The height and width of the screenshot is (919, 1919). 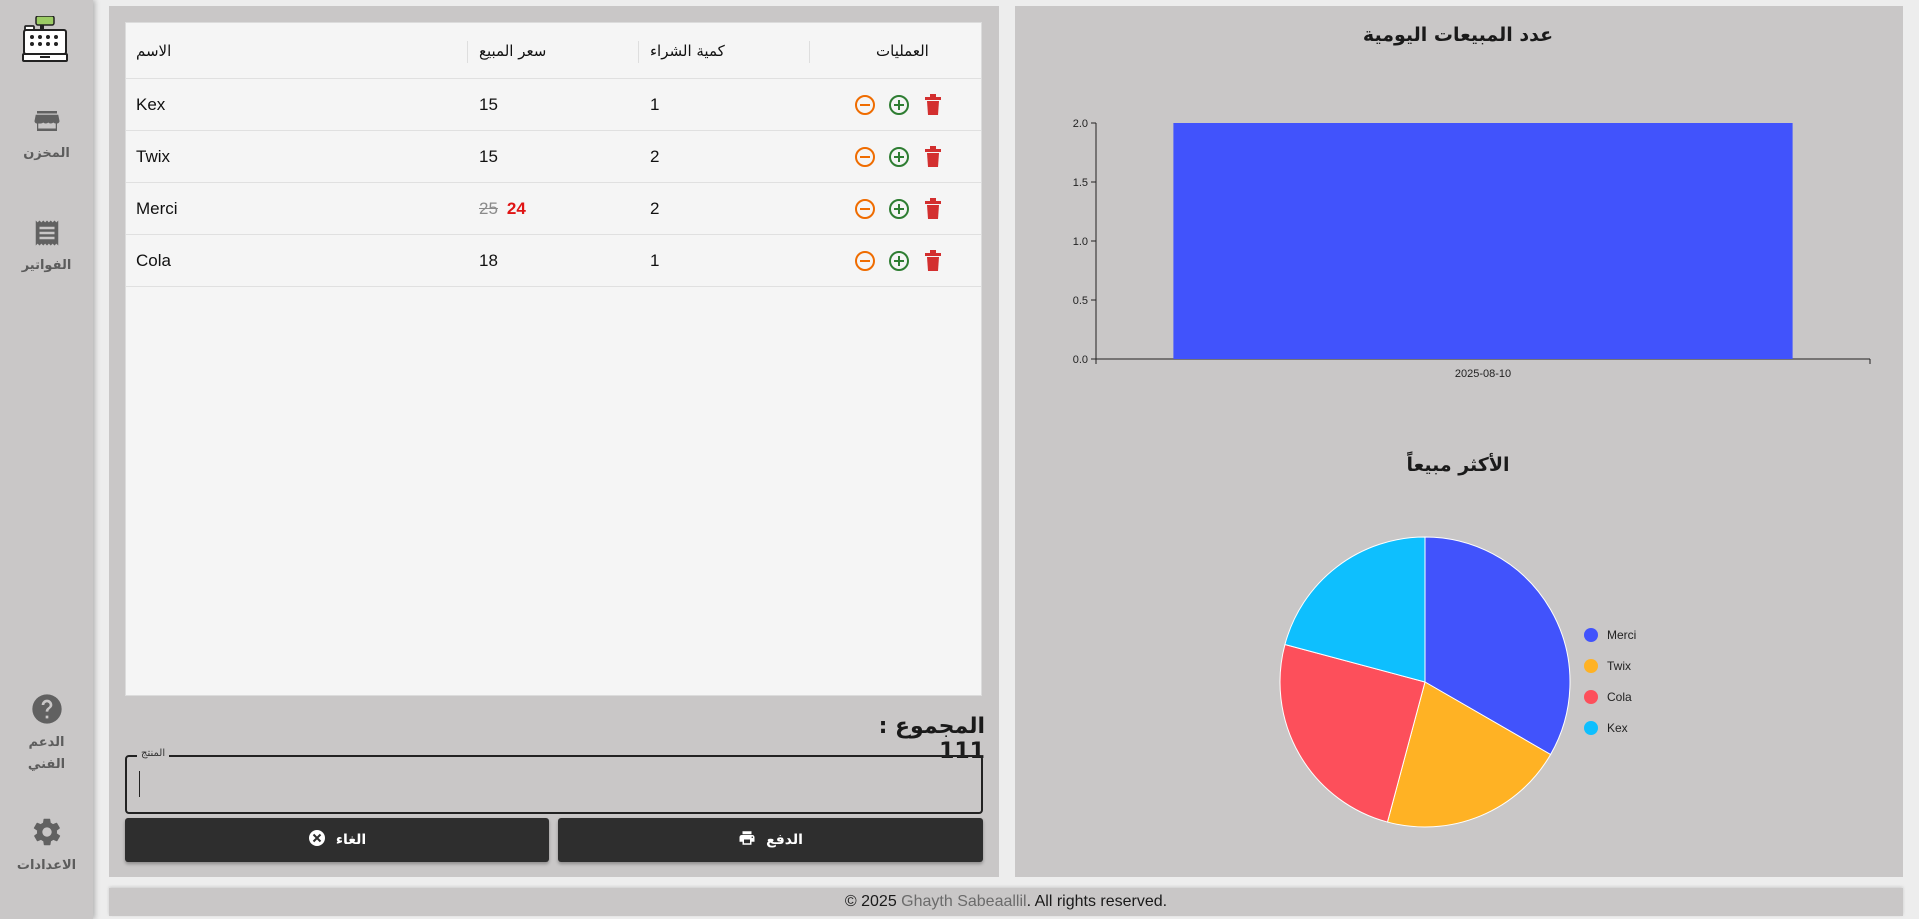 I want to click on receipt-icon, so click(x=47, y=235).